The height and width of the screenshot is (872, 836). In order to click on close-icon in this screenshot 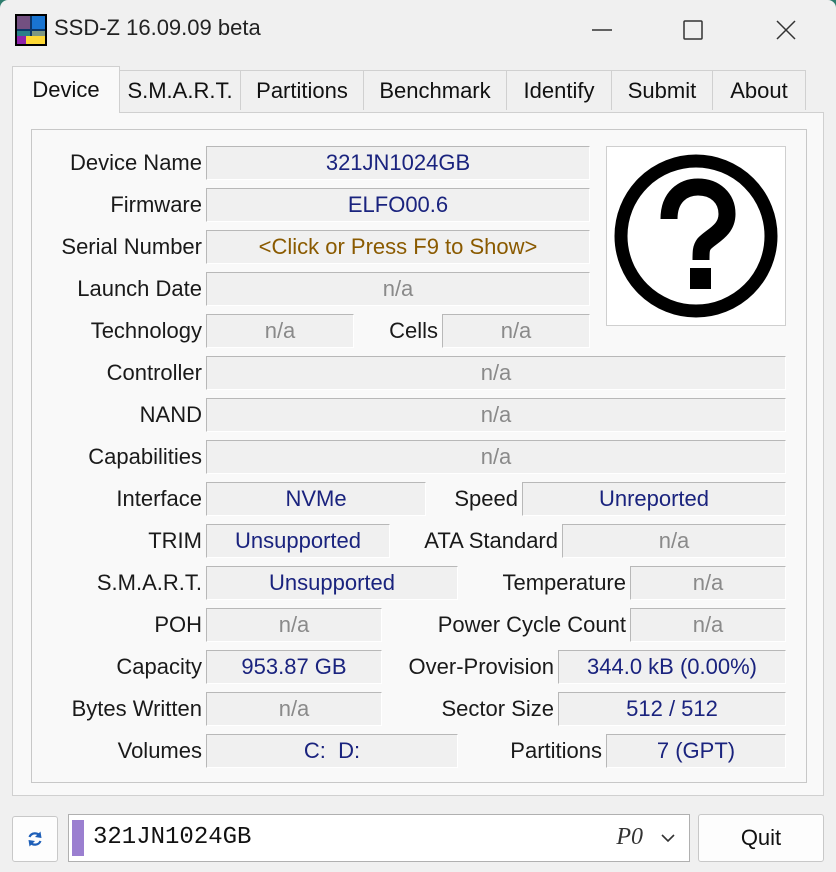, I will do `click(786, 30)`.